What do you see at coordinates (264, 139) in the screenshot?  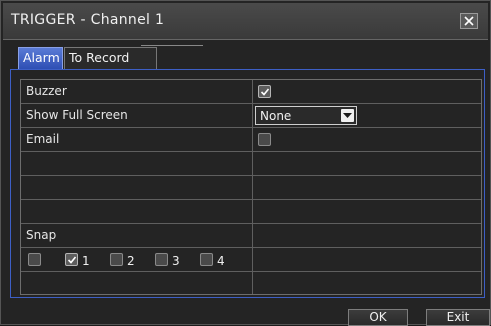 I see `email-checkbox` at bounding box center [264, 139].